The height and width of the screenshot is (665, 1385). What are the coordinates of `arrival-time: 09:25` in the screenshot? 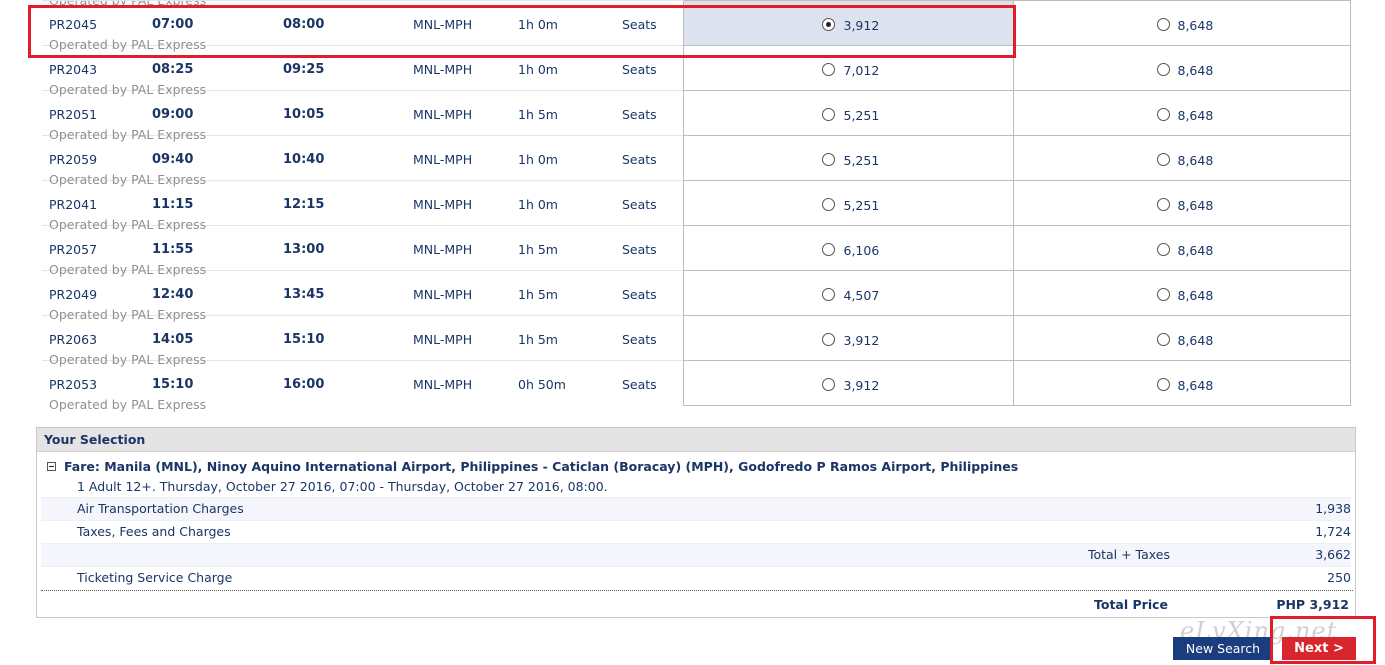 It's located at (304, 69).